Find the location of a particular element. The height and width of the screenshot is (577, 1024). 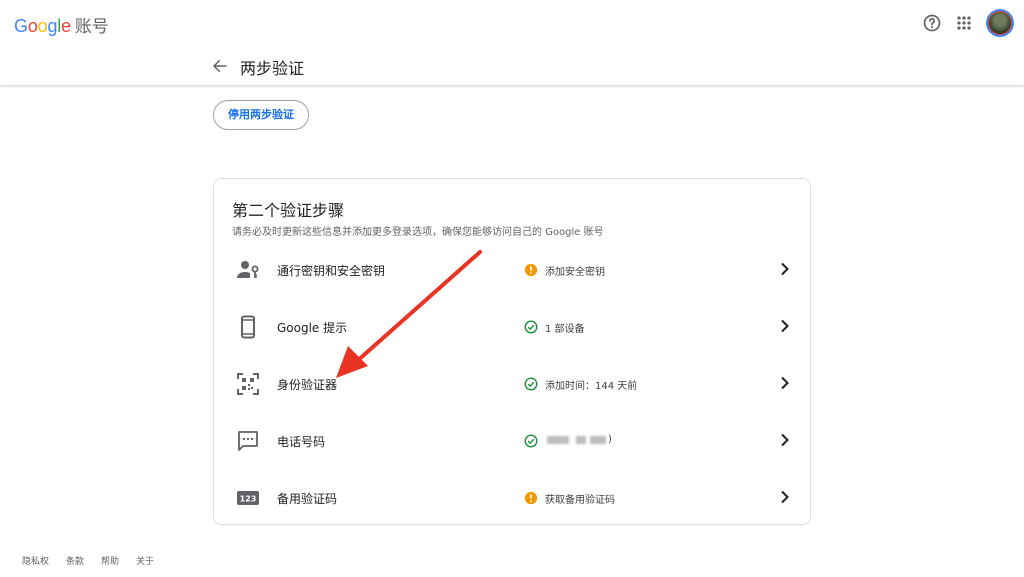

backup-codes-icon: 123 is located at coordinates (248, 498).